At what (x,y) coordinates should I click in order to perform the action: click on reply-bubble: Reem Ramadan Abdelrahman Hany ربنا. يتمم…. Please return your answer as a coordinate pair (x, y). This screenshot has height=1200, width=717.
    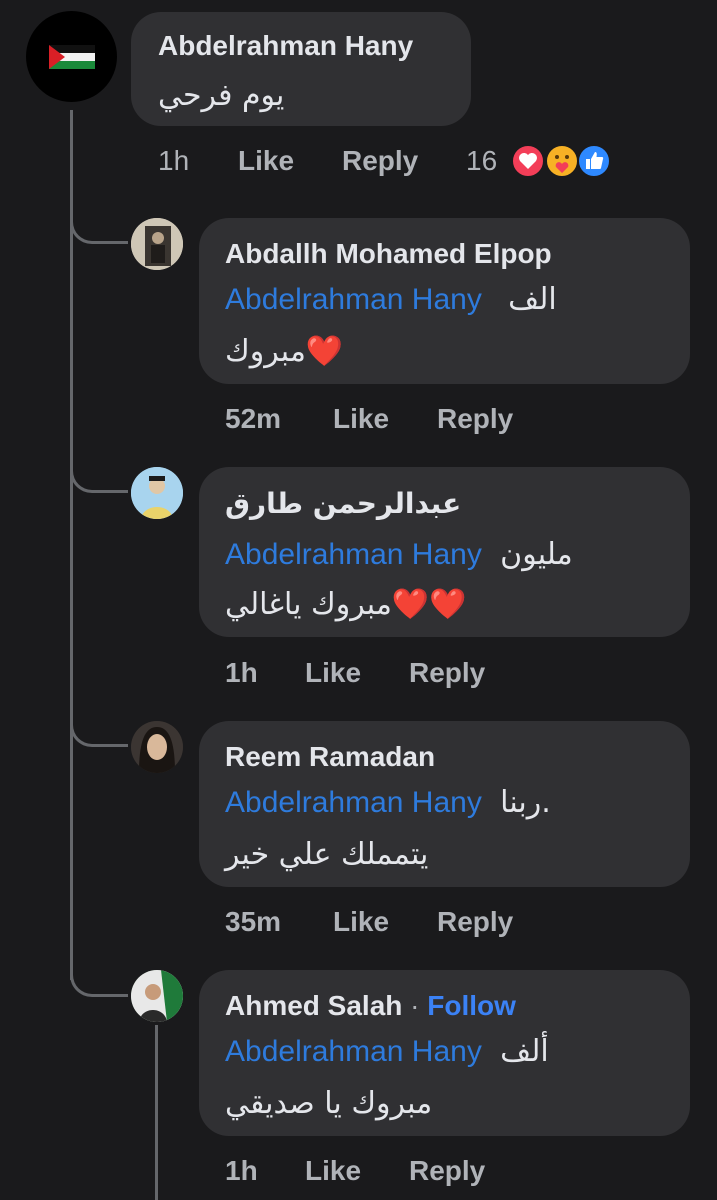
    Looking at the image, I should click on (444, 804).